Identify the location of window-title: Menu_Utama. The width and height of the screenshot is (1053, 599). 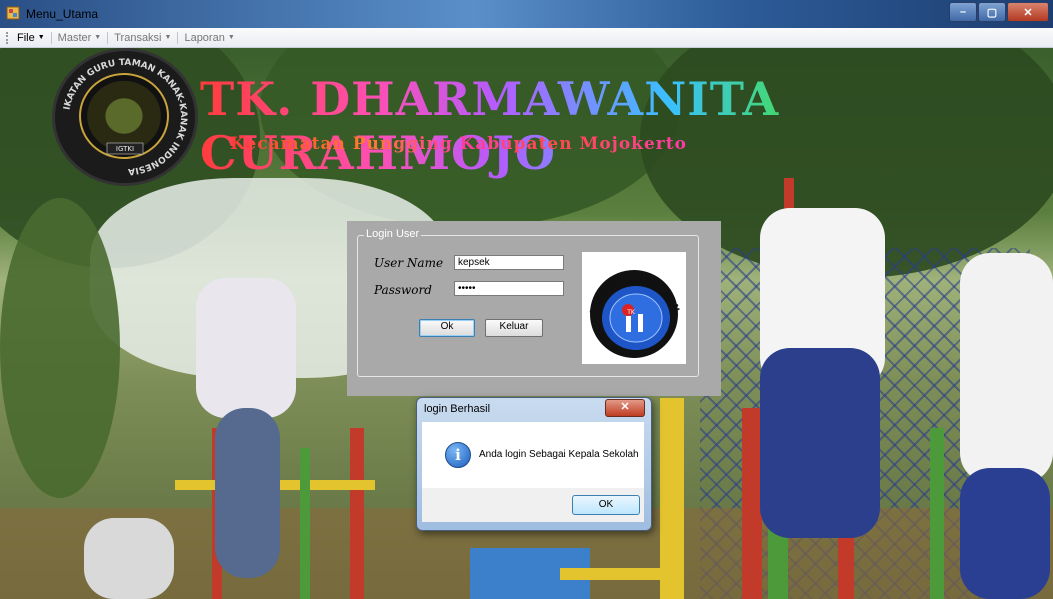
(62, 14).